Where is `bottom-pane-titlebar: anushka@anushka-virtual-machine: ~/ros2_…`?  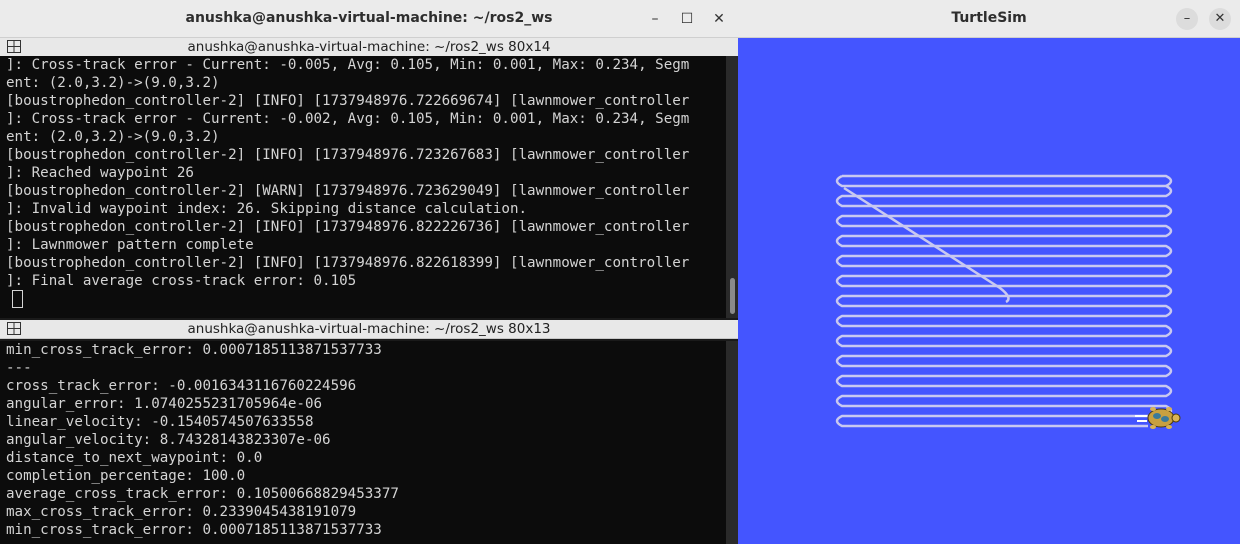 bottom-pane-titlebar: anushka@anushka-virtual-machine: ~/ros2_… is located at coordinates (369, 329).